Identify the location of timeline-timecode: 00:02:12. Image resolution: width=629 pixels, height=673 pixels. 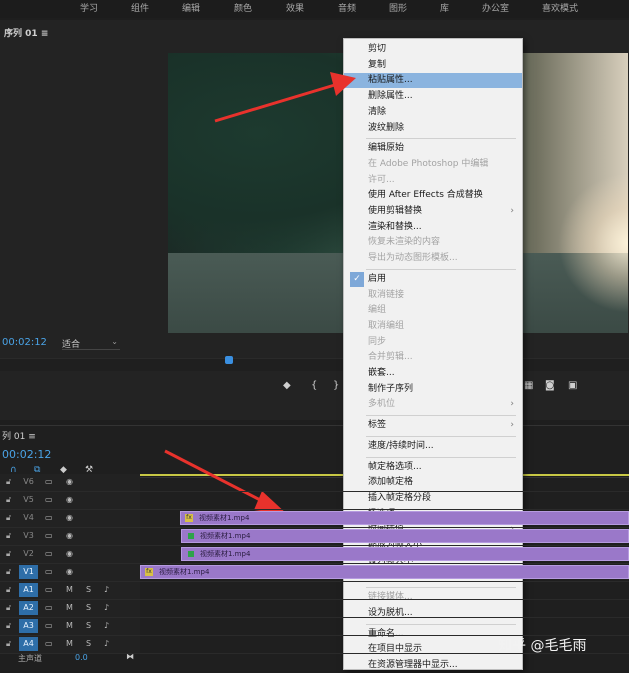
(26, 454).